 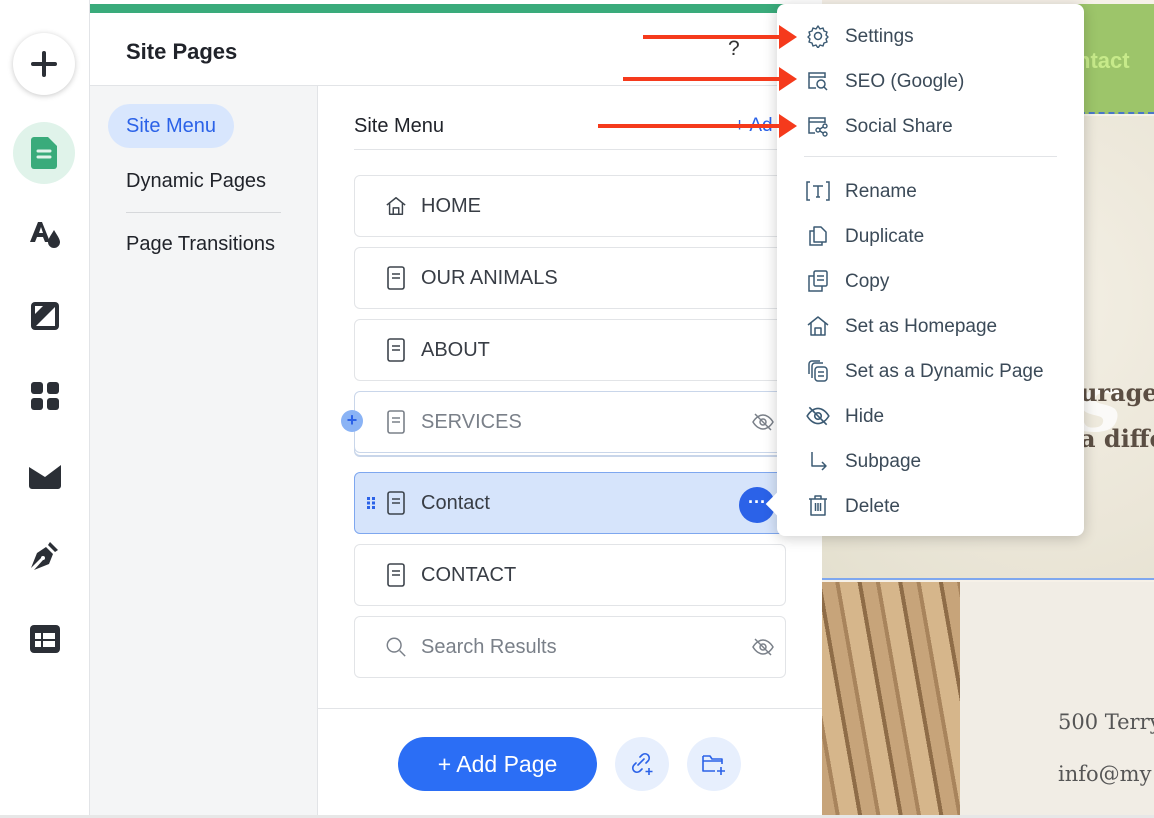 I want to click on menu-item-set-homepage: Set as Homepage, so click(x=930, y=326).